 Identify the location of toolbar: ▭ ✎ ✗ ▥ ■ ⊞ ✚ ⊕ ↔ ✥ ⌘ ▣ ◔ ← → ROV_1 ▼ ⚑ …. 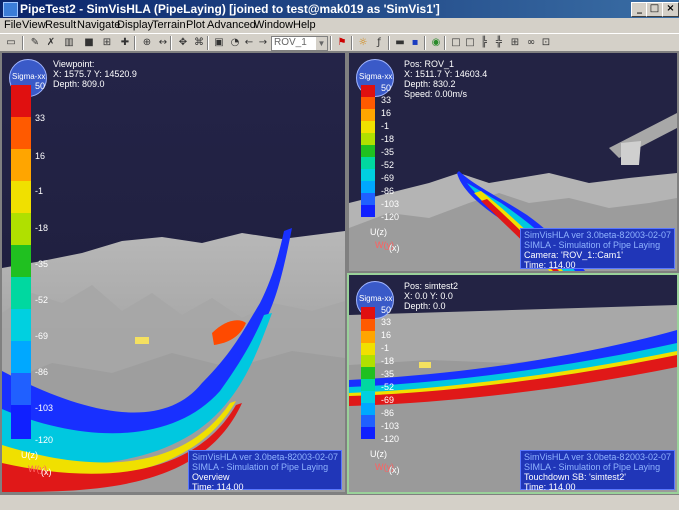
(339, 43).